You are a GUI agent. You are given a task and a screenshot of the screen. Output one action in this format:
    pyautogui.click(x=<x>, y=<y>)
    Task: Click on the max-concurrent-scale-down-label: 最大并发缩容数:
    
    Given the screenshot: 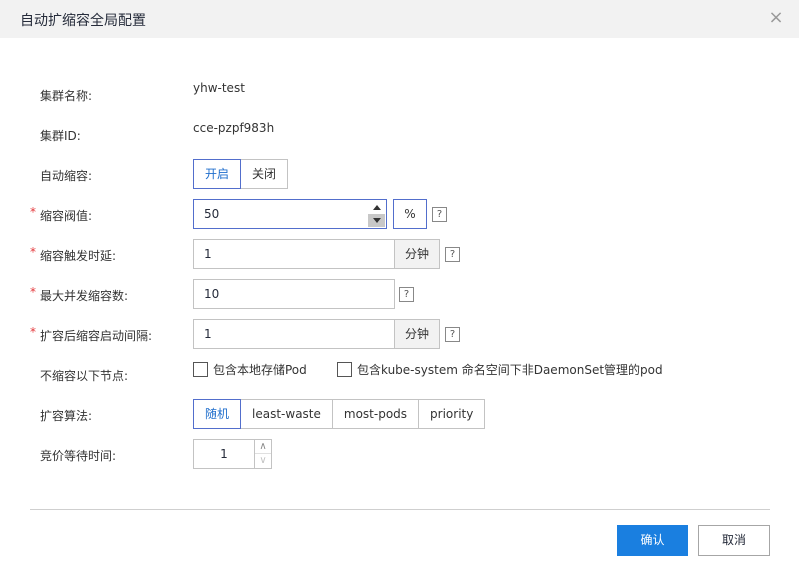 What is the action you would take?
    pyautogui.click(x=84, y=296)
    